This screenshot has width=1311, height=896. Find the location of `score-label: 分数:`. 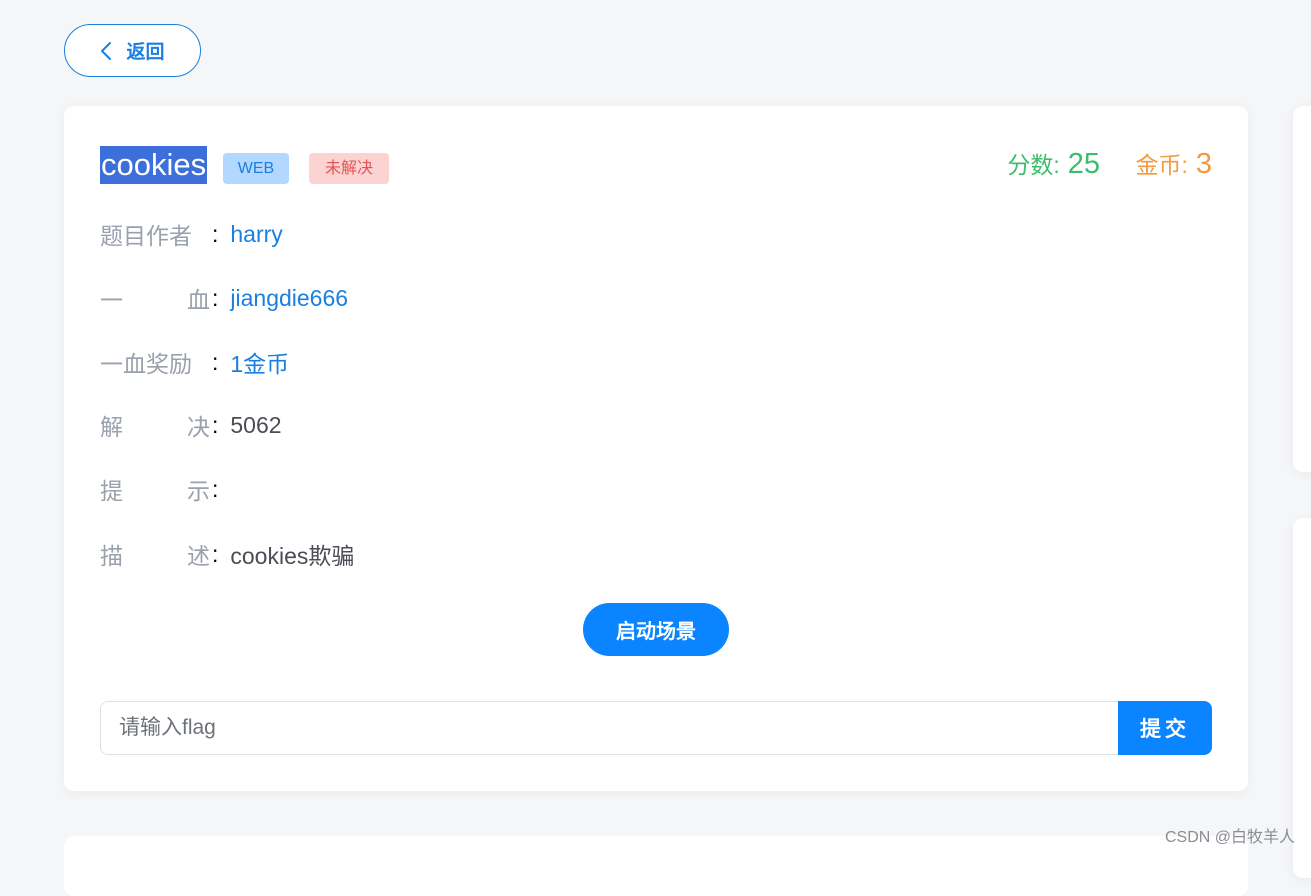

score-label: 分数: is located at coordinates (1033, 165).